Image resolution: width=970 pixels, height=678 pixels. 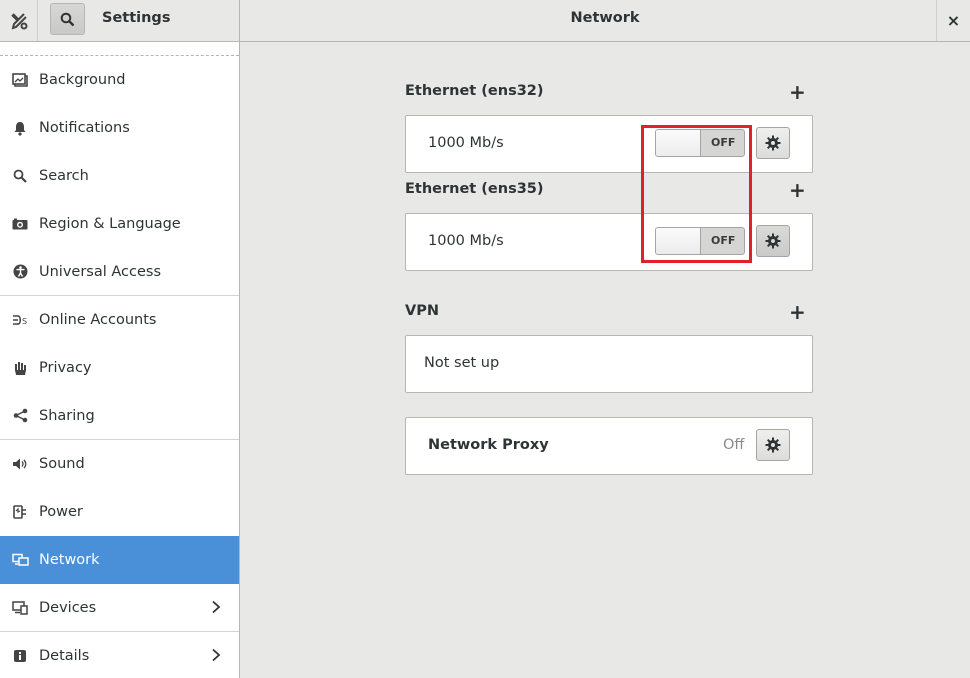 I want to click on close-icon: ×, so click(x=953, y=20).